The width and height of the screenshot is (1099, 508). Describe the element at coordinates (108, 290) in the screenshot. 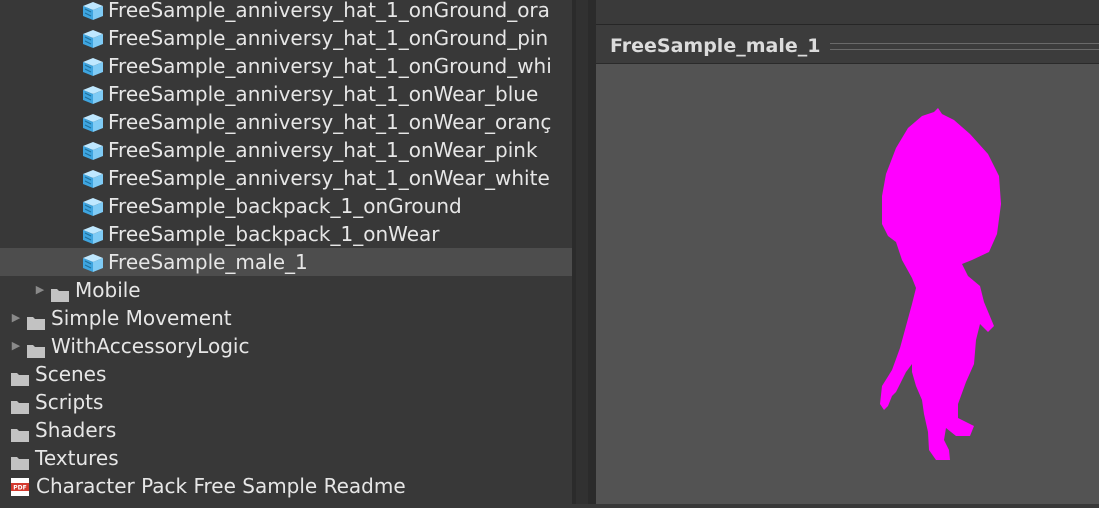

I see `row-label: Mobile` at that location.